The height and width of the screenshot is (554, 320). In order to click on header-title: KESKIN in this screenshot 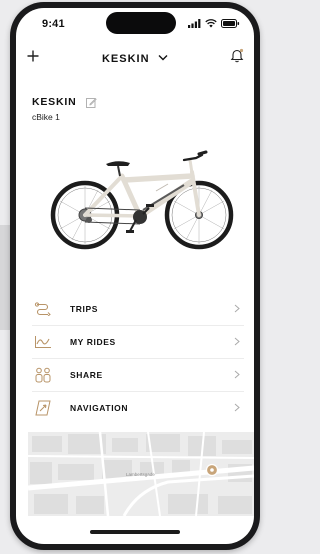, I will do `click(125, 59)`.